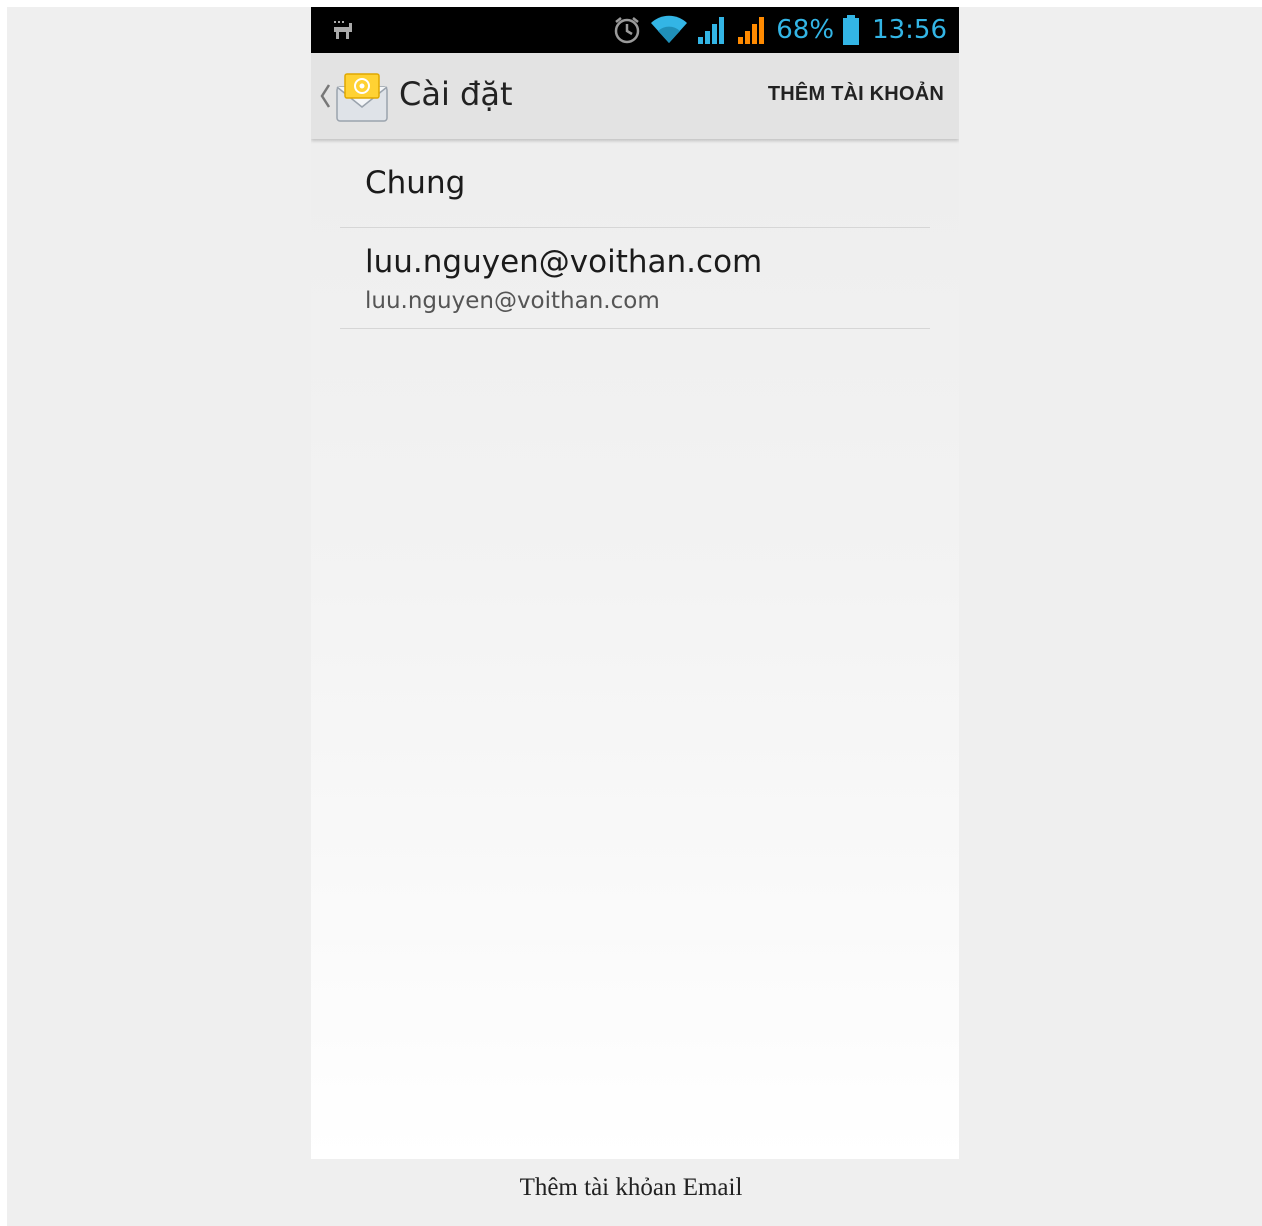 This screenshot has height=1226, width=1262. Describe the element at coordinates (343, 30) in the screenshot. I see `usb-notification-icon` at that location.